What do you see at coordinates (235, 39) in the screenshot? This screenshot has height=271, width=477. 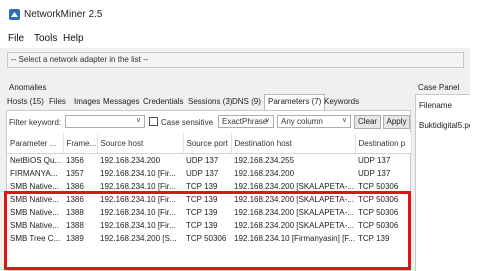 I see `menu-bar: File Tools Help` at bounding box center [235, 39].